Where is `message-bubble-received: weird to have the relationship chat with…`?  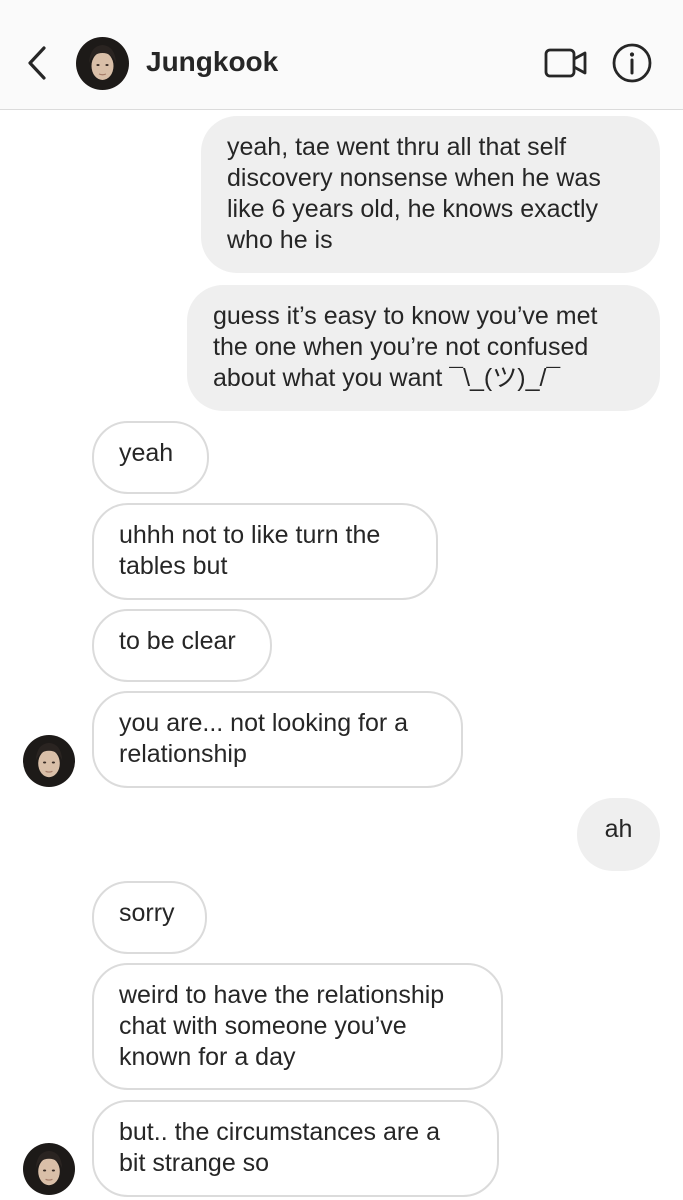 message-bubble-received: weird to have the relationship chat with… is located at coordinates (297, 1026).